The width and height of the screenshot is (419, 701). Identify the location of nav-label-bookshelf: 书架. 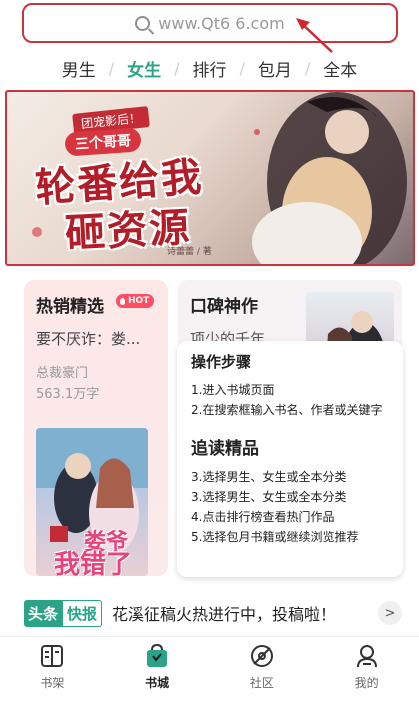
(52, 683).